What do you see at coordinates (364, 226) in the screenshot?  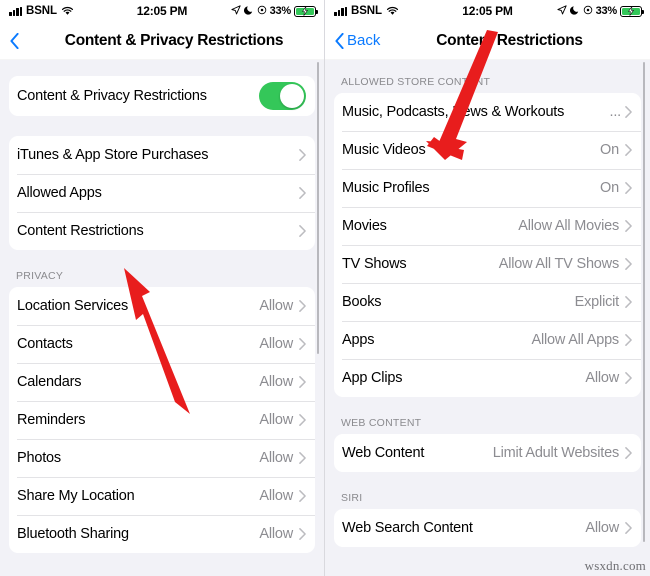 I see `row-label: Movies` at bounding box center [364, 226].